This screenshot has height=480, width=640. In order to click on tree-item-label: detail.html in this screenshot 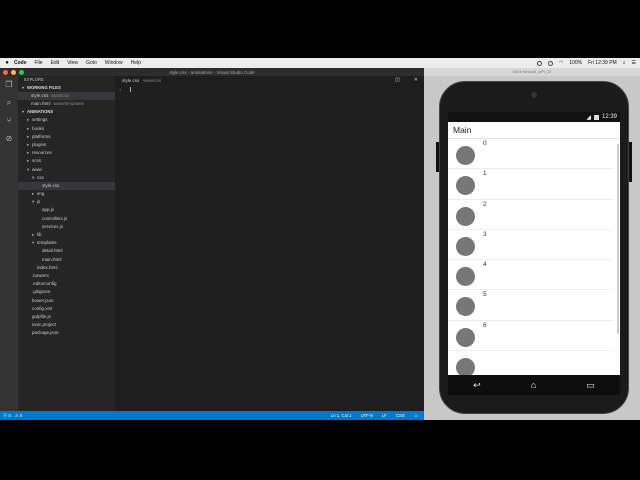, I will do `click(52, 251)`.